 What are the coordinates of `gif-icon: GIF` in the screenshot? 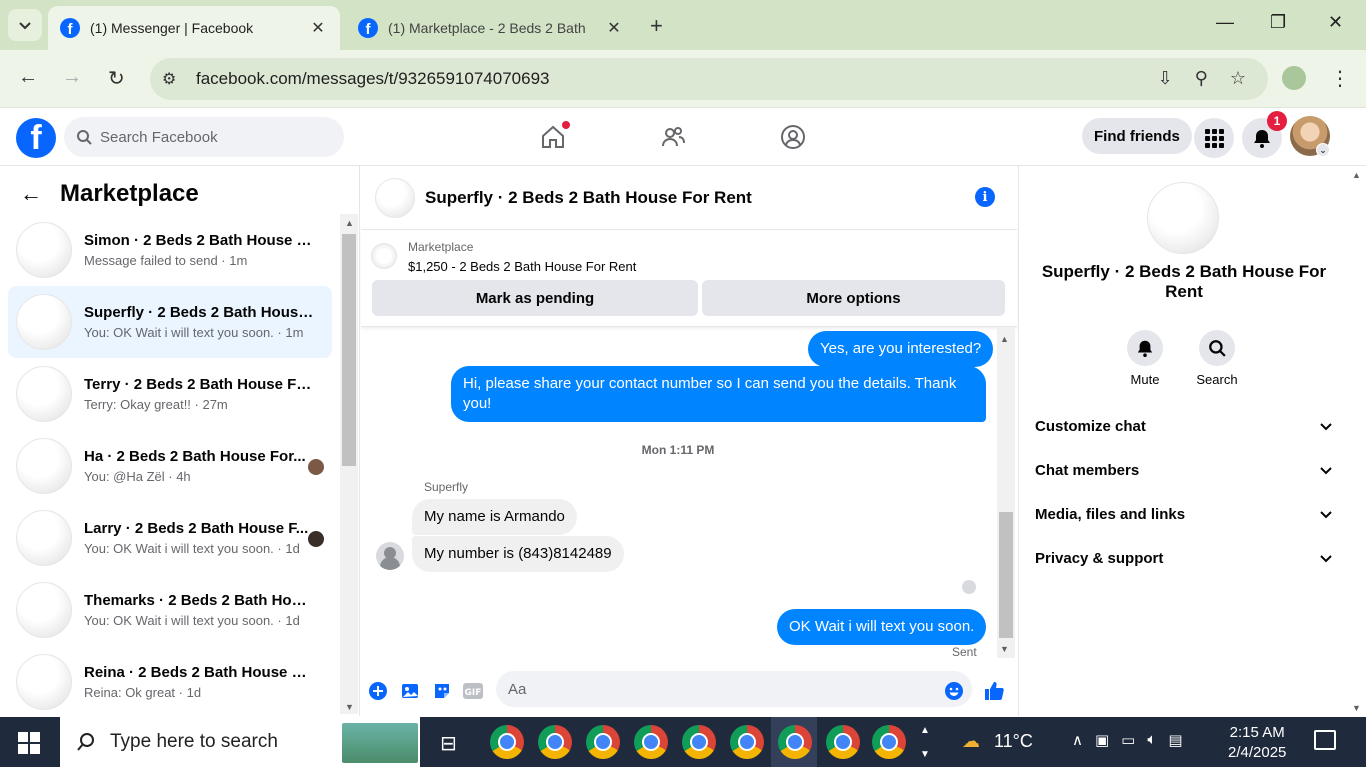 It's located at (473, 691).